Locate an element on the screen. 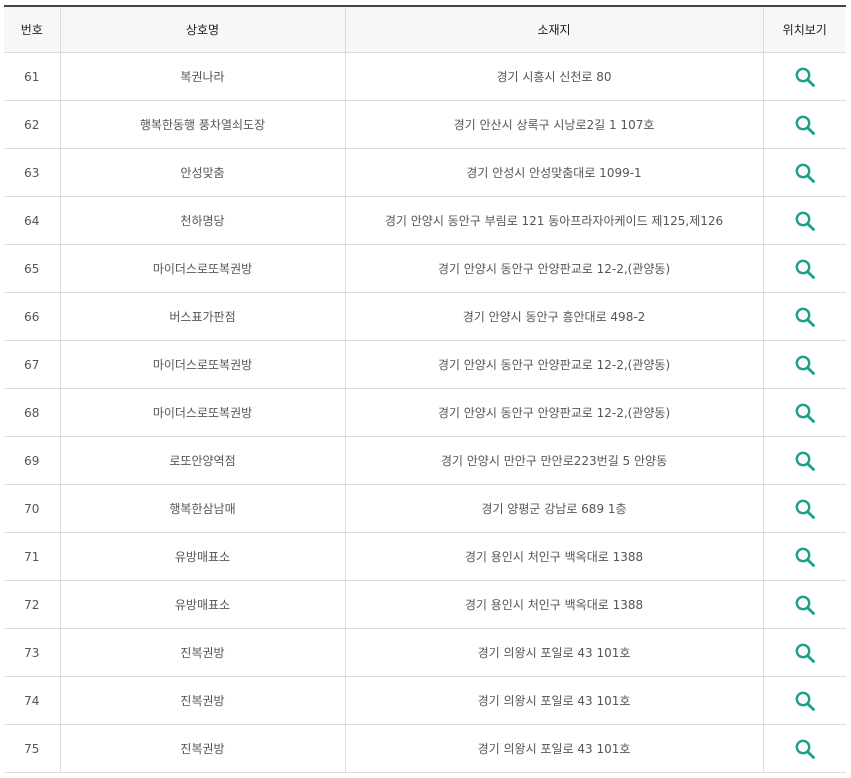 The width and height of the screenshot is (851, 778). table-row: 69 로또안양역점 경기 안양시 만안구 만안로223번길 5 안양동 is located at coordinates (425, 460).